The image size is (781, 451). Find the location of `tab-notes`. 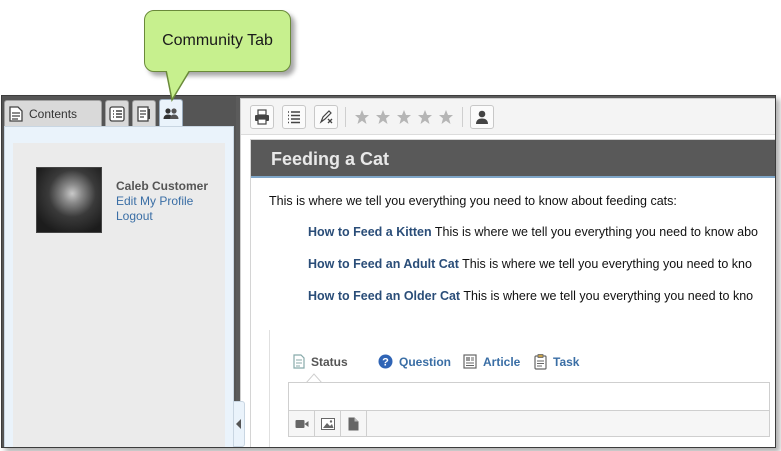

tab-notes is located at coordinates (144, 113).